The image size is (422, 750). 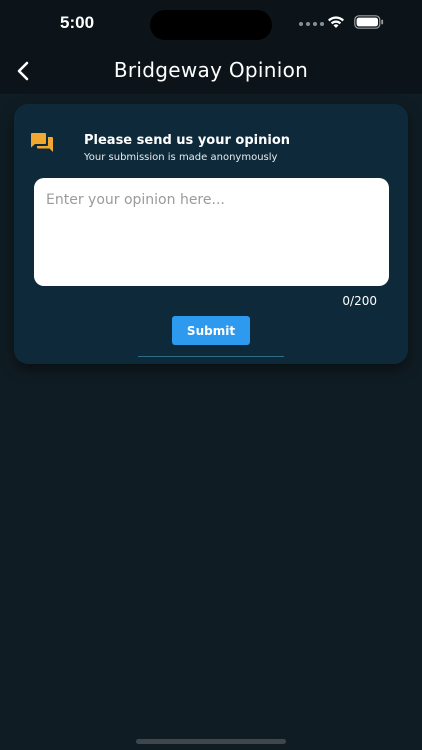 I want to click on page-title: Bridgeway Opinion, so click(x=211, y=70).